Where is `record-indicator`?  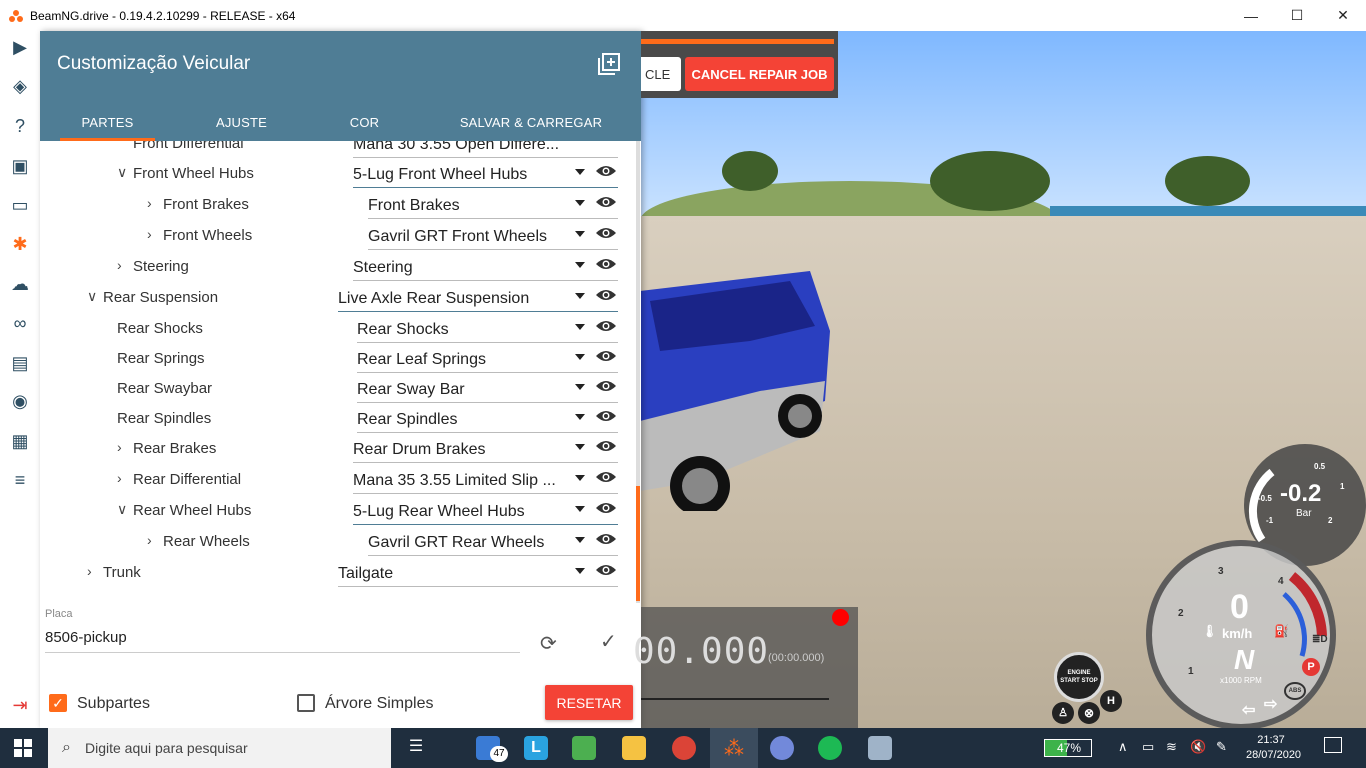 record-indicator is located at coordinates (840, 617).